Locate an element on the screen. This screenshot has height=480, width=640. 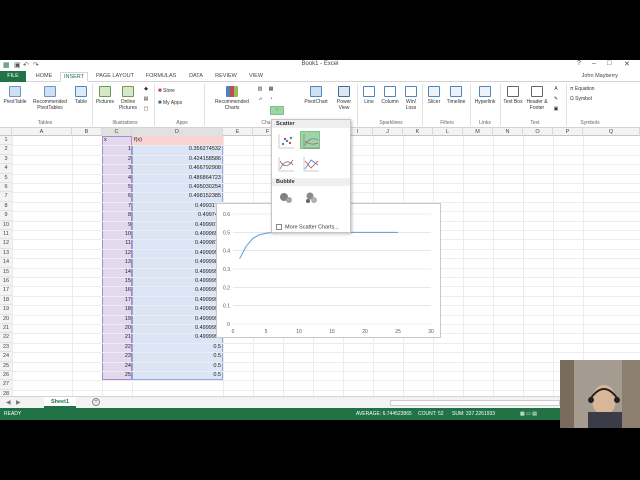
equation-button: π Equation is located at coordinates (590, 89).